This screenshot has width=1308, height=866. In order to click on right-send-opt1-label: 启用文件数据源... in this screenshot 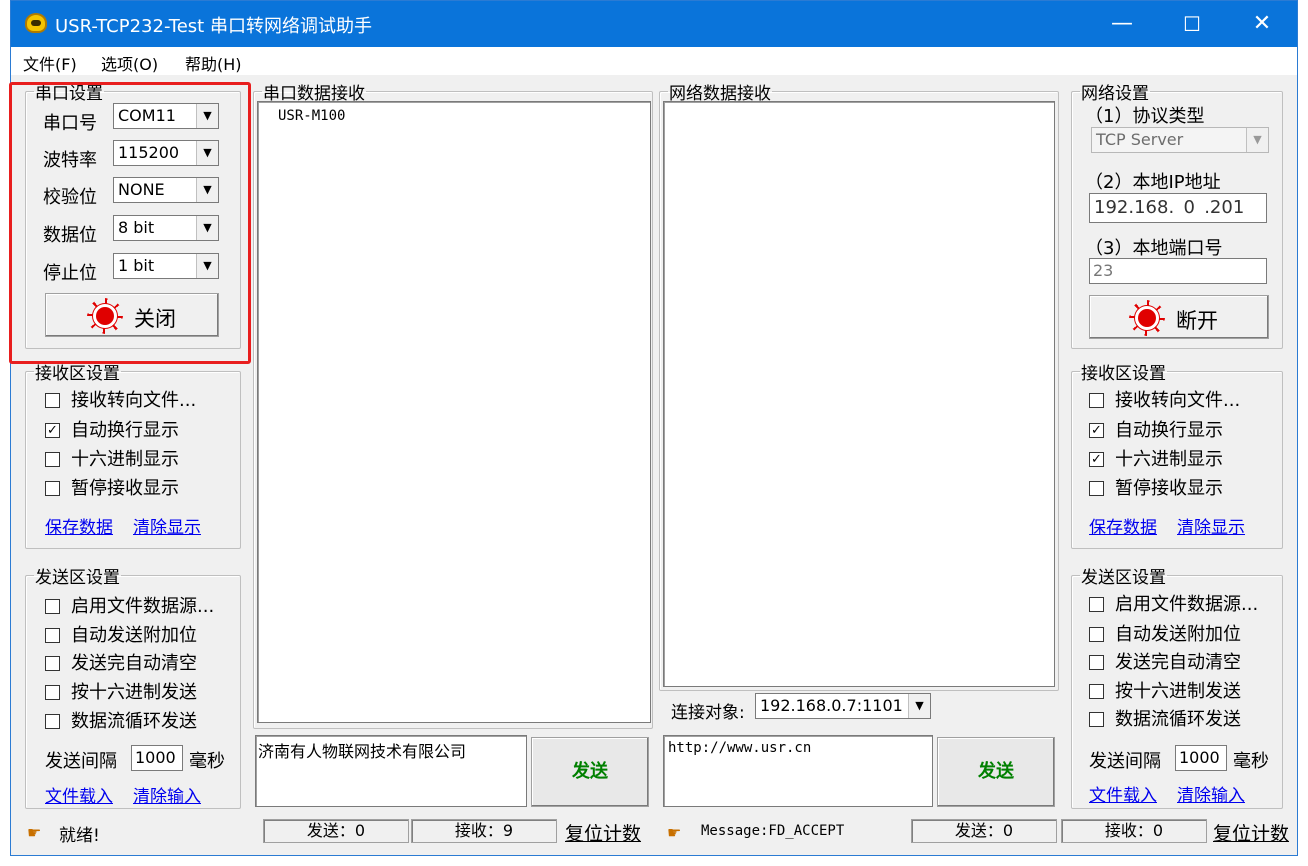, I will do `click(1187, 604)`.